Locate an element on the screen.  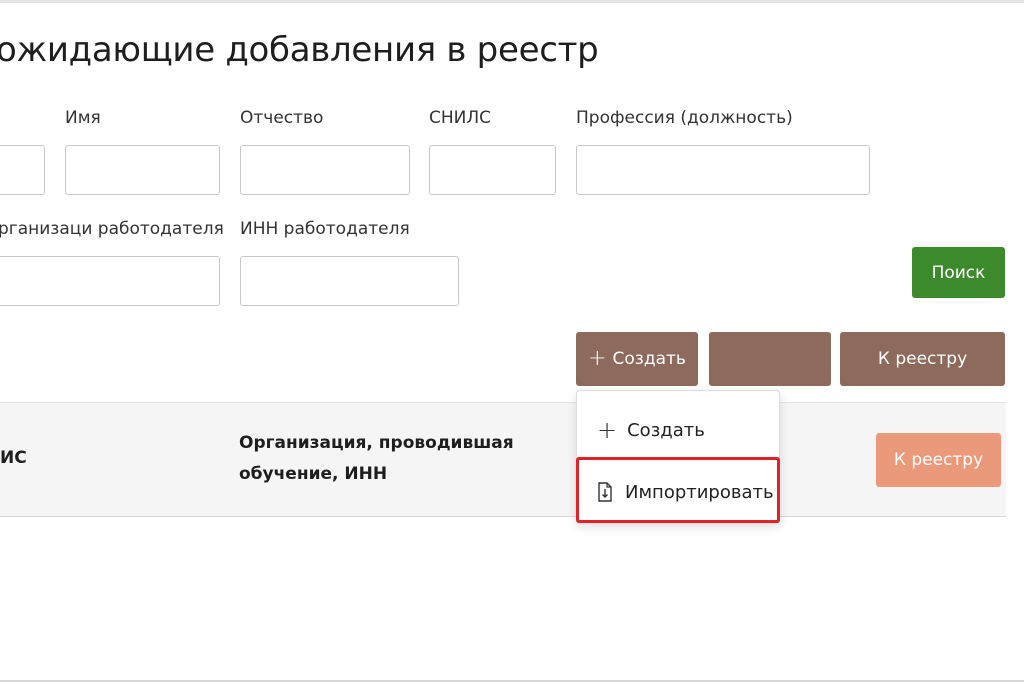
snils-label: СНИЛС is located at coordinates (460, 118).